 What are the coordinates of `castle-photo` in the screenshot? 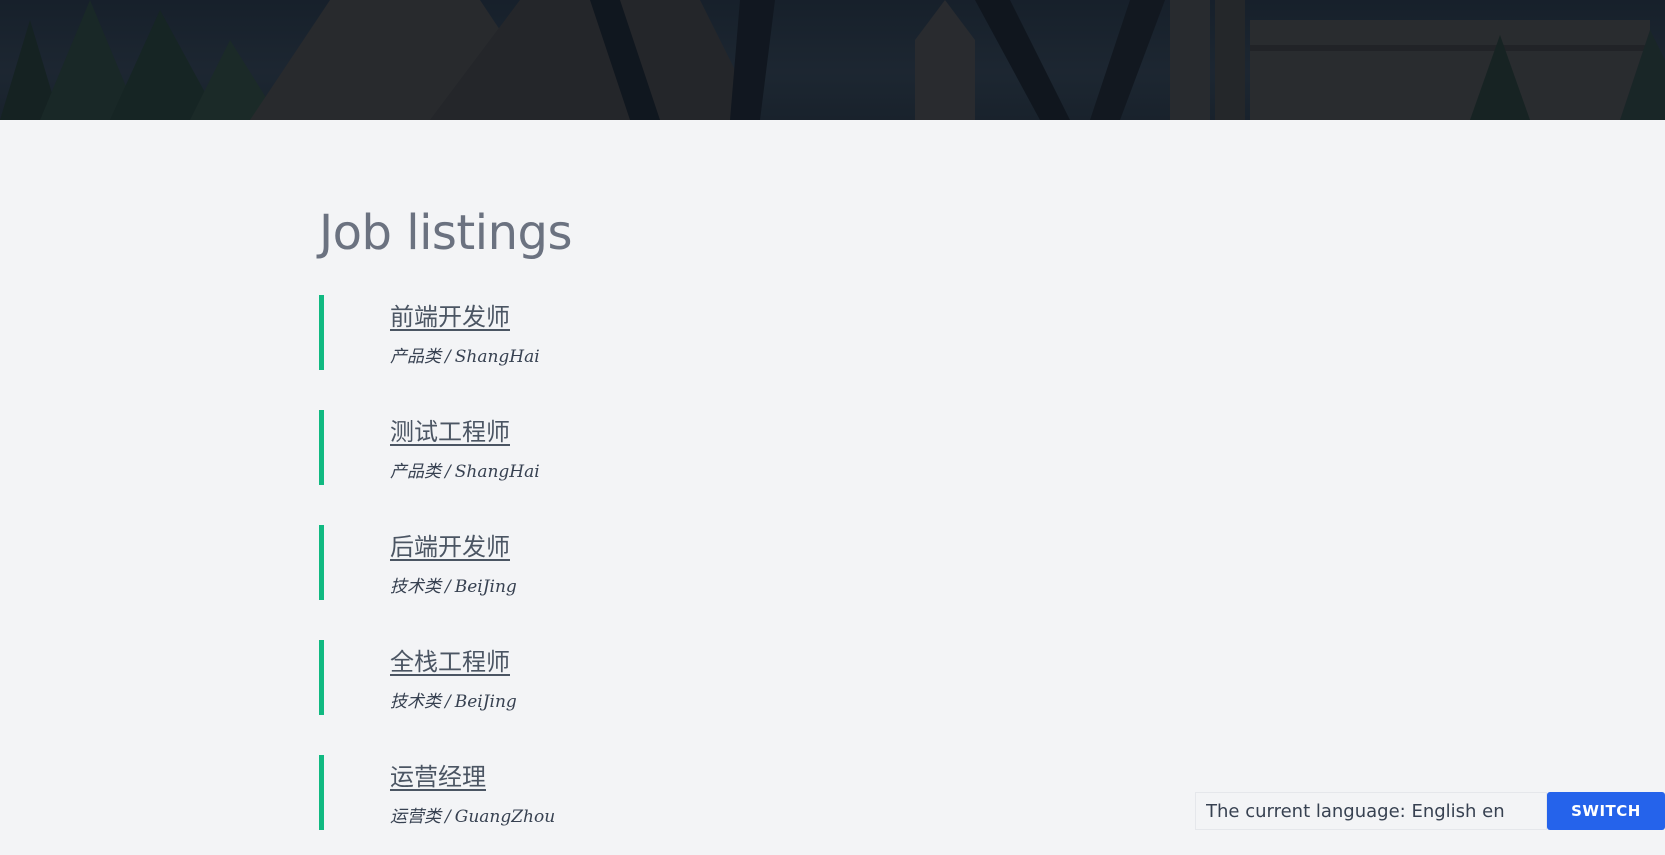 It's located at (832, 60).